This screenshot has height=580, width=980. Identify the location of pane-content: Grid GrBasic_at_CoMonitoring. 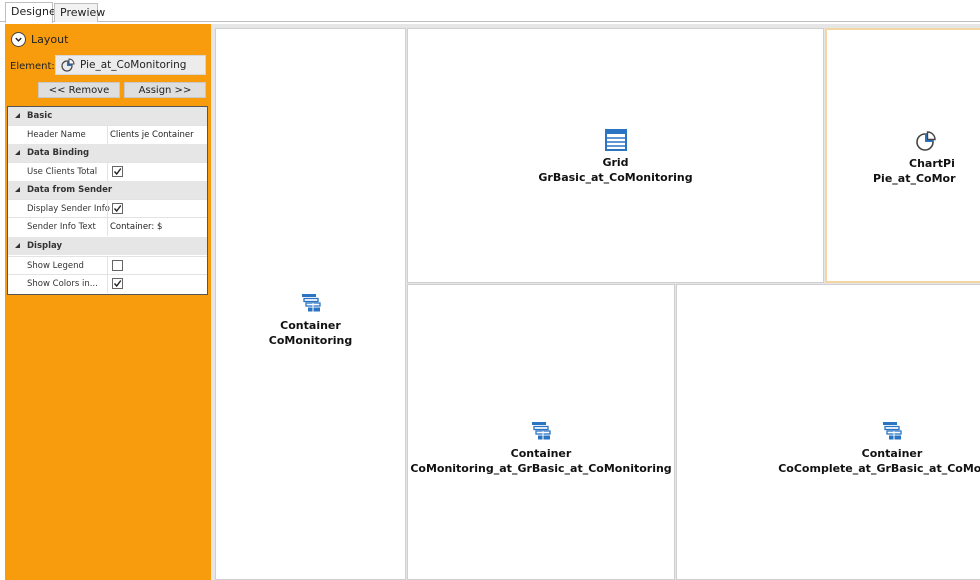
(615, 157).